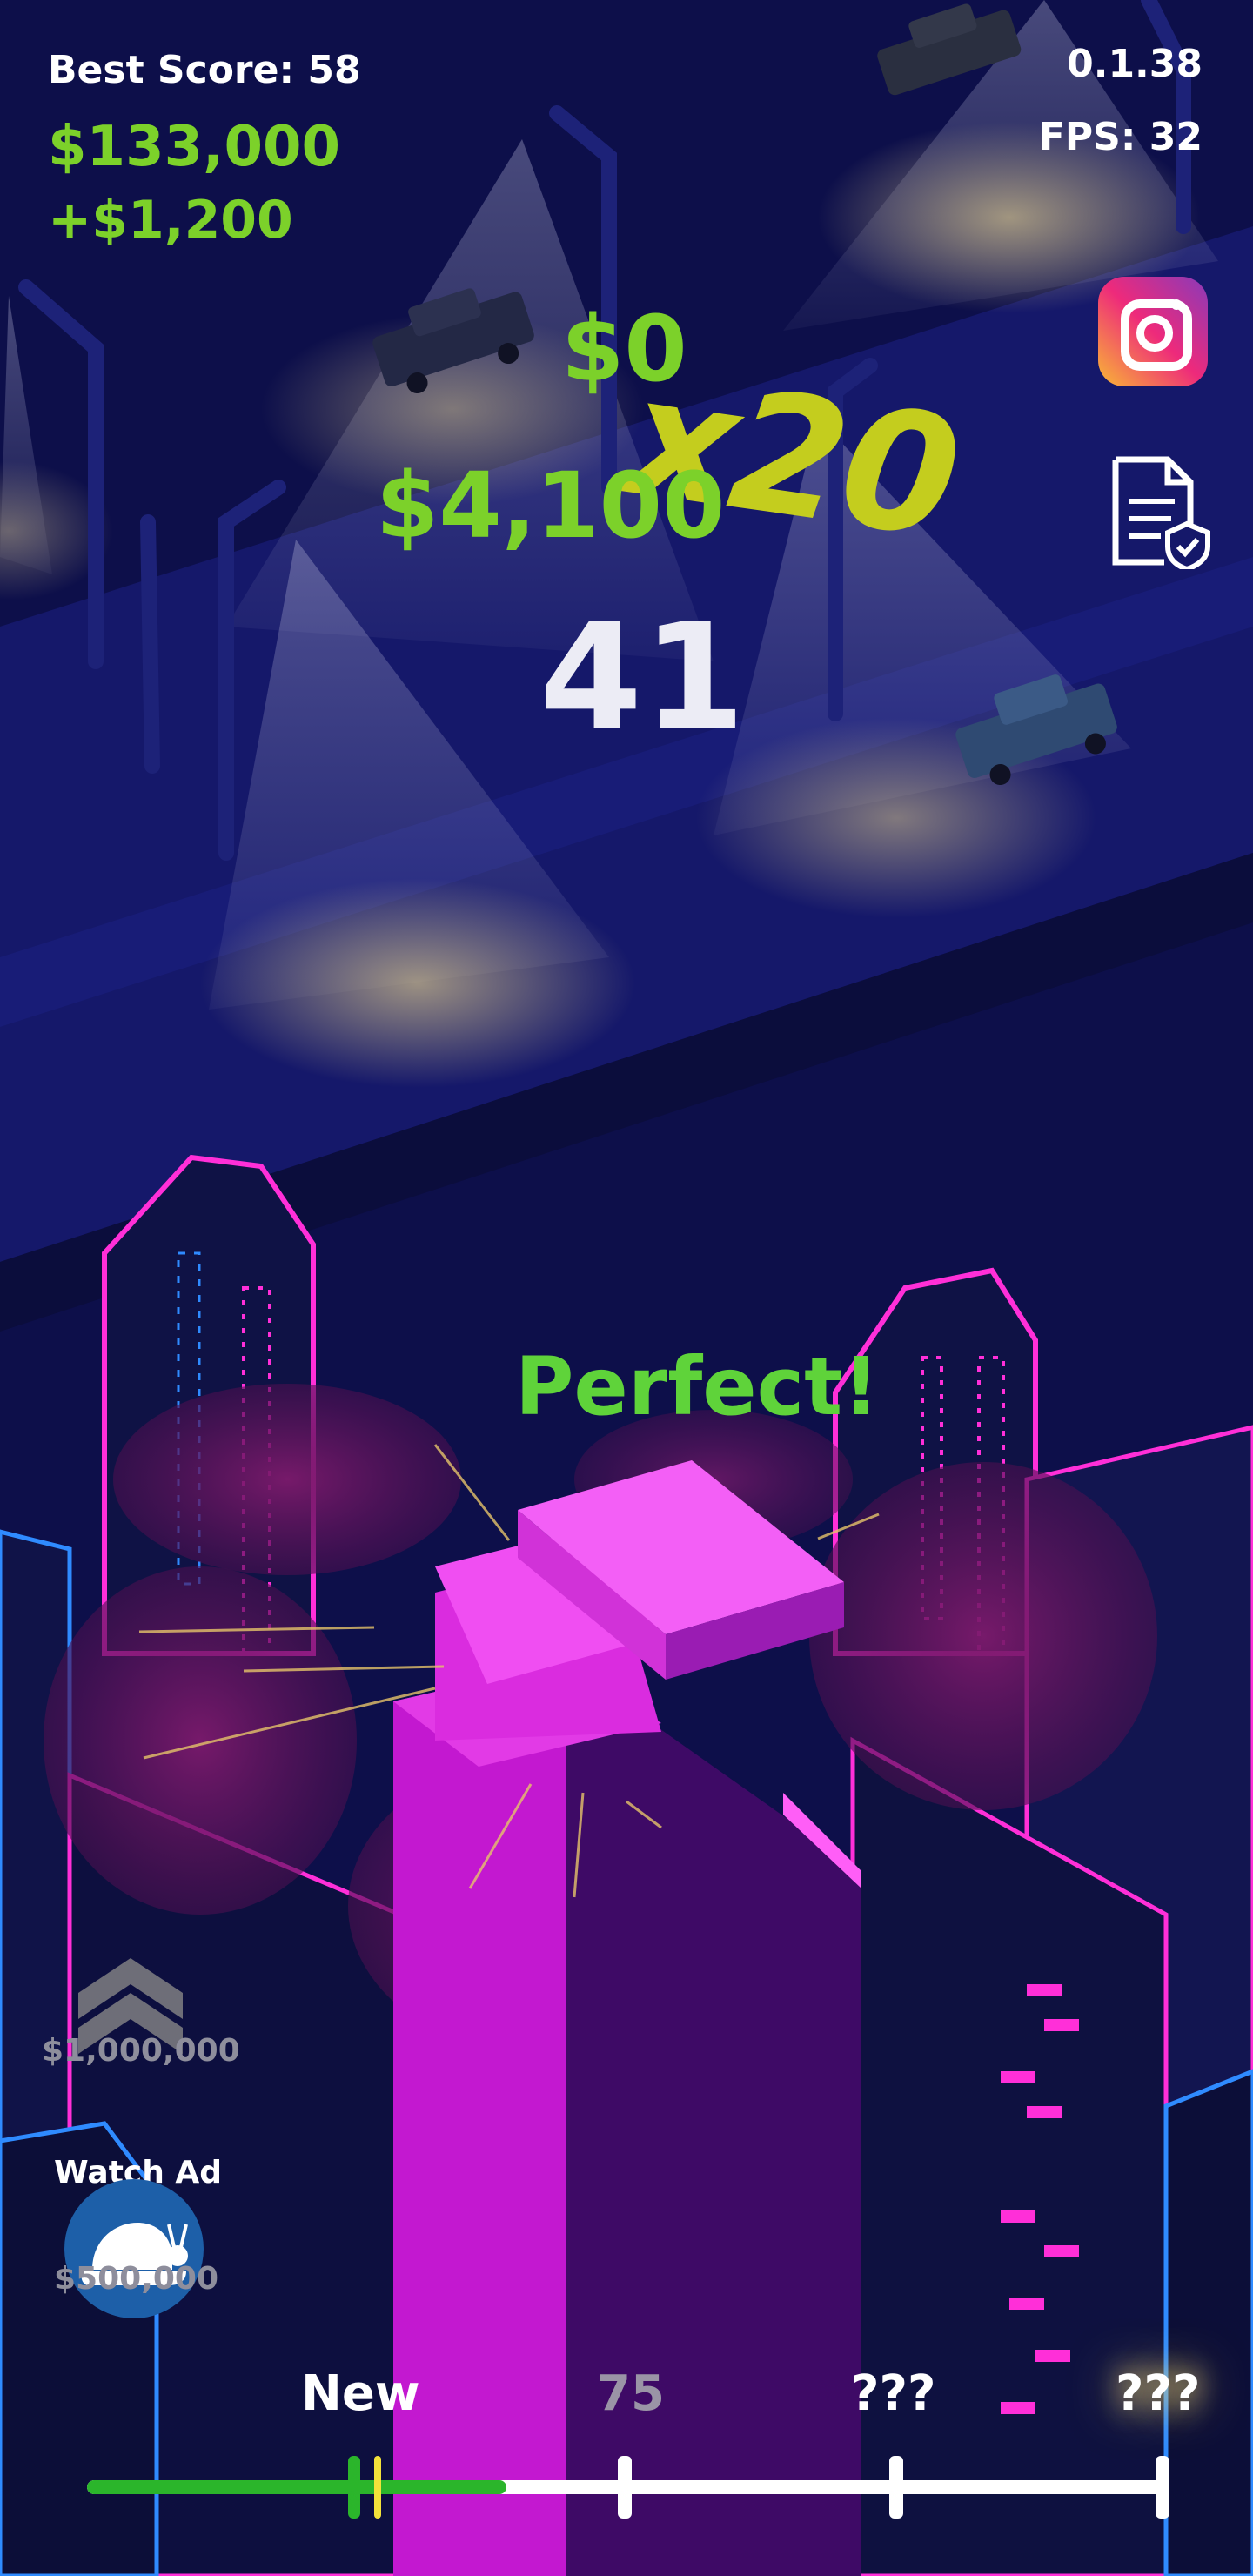  I want to click on version-label: 0.1.38, so click(1135, 64).